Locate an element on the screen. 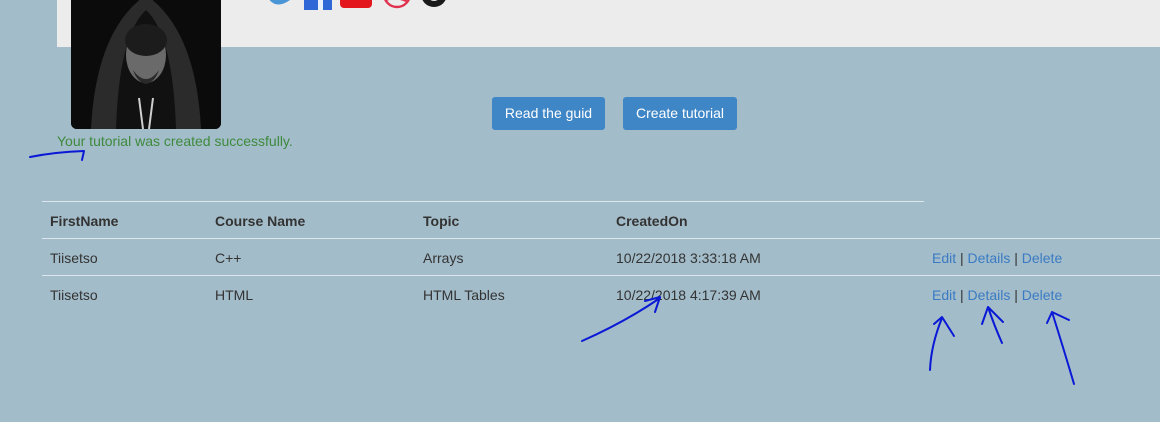 This screenshot has width=1160, height=422. row-divider is located at coordinates (601, 275).